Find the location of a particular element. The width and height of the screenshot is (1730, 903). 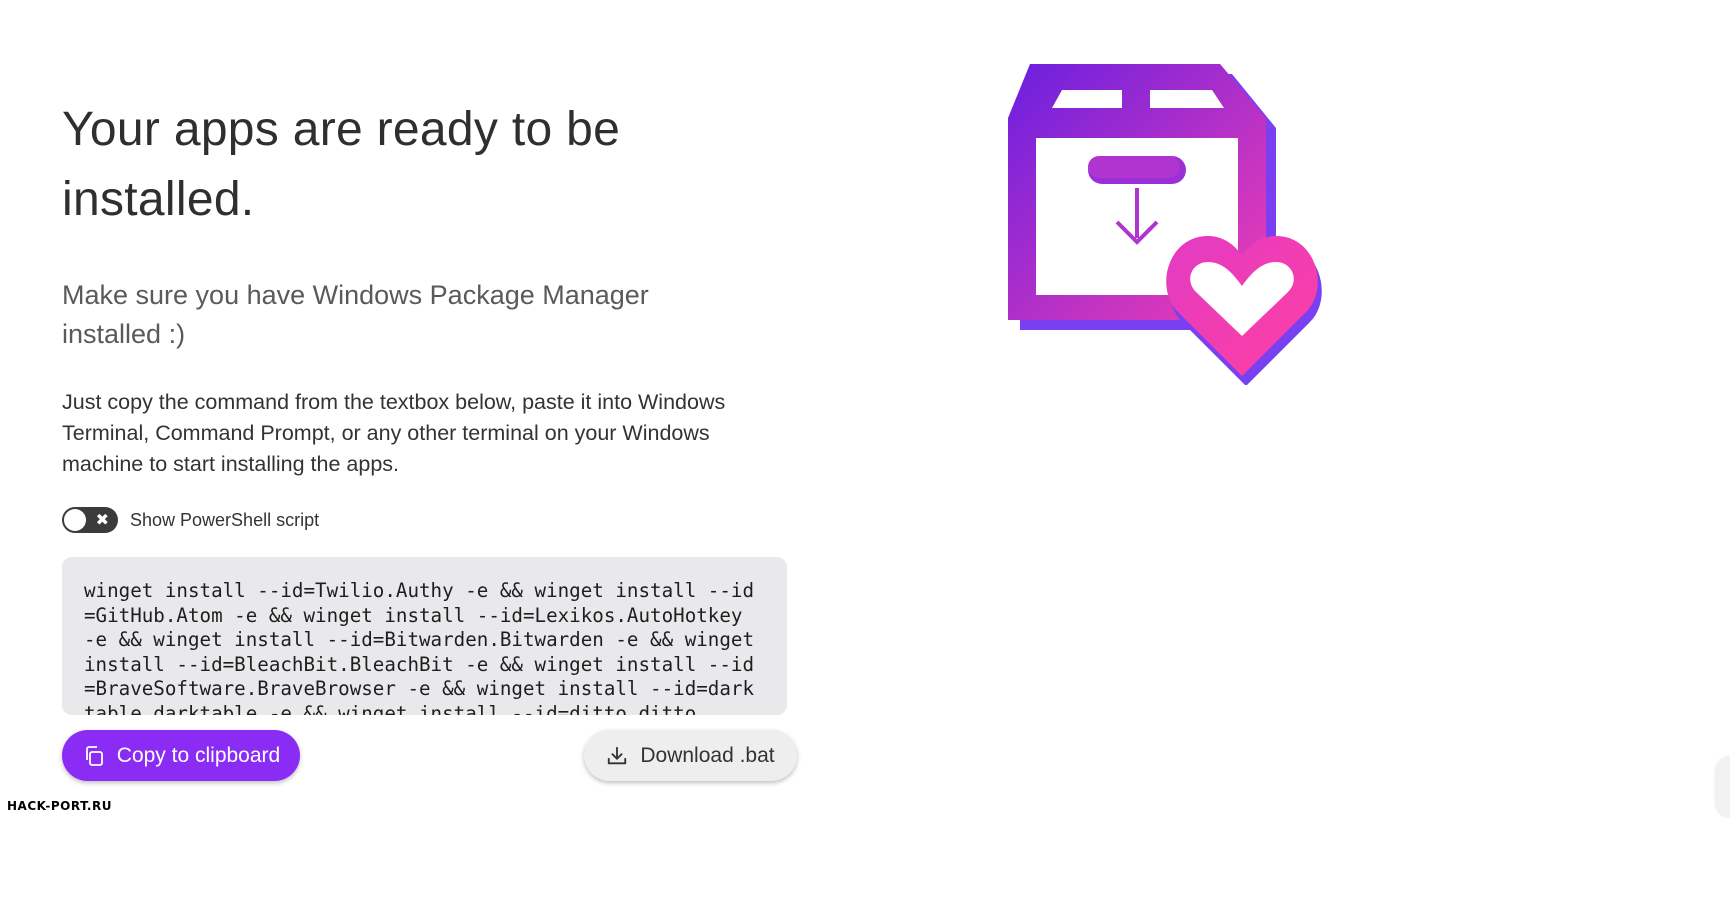

download-bat-button: Download .bat is located at coordinates (690, 755).